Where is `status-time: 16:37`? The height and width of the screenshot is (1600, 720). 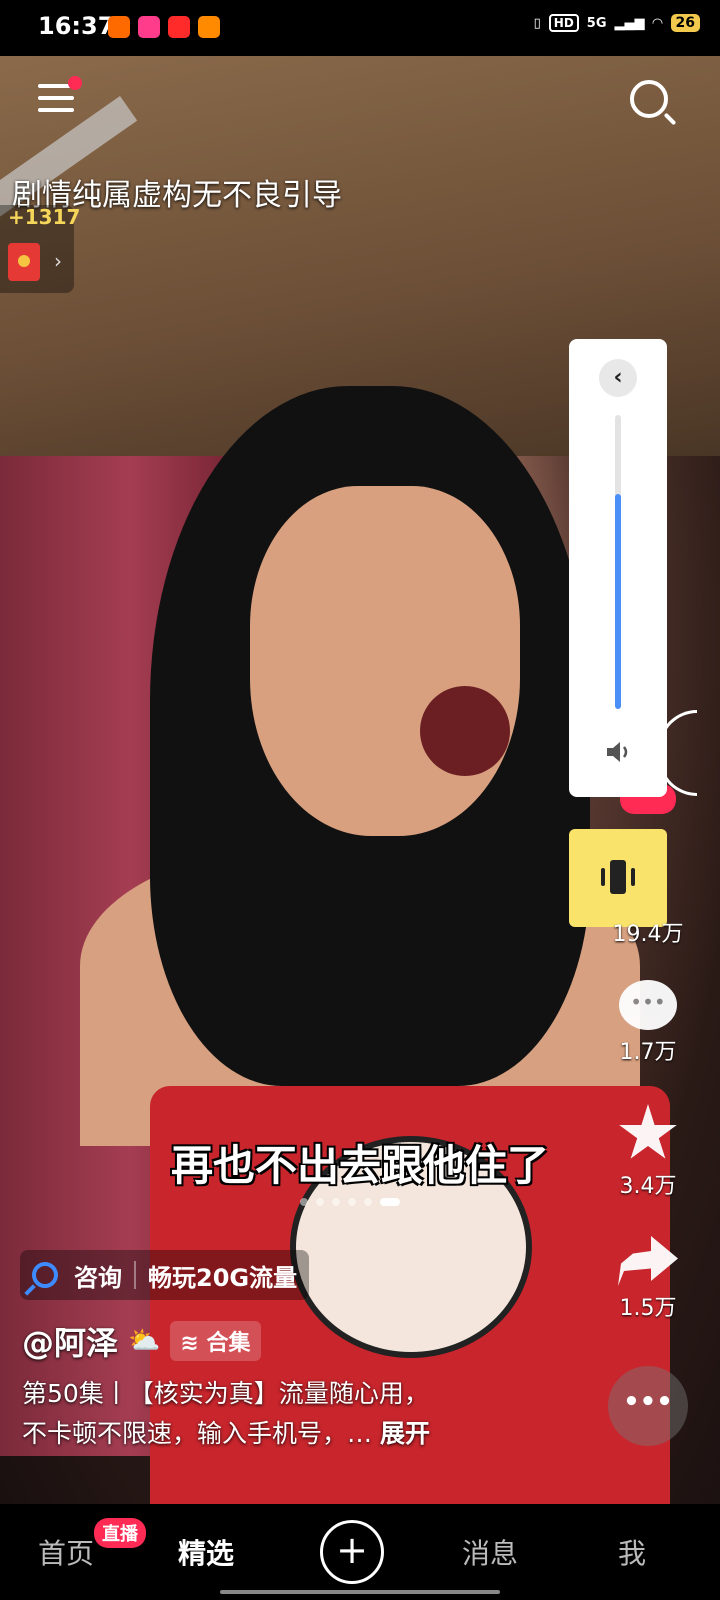 status-time: 16:37 is located at coordinates (76, 26).